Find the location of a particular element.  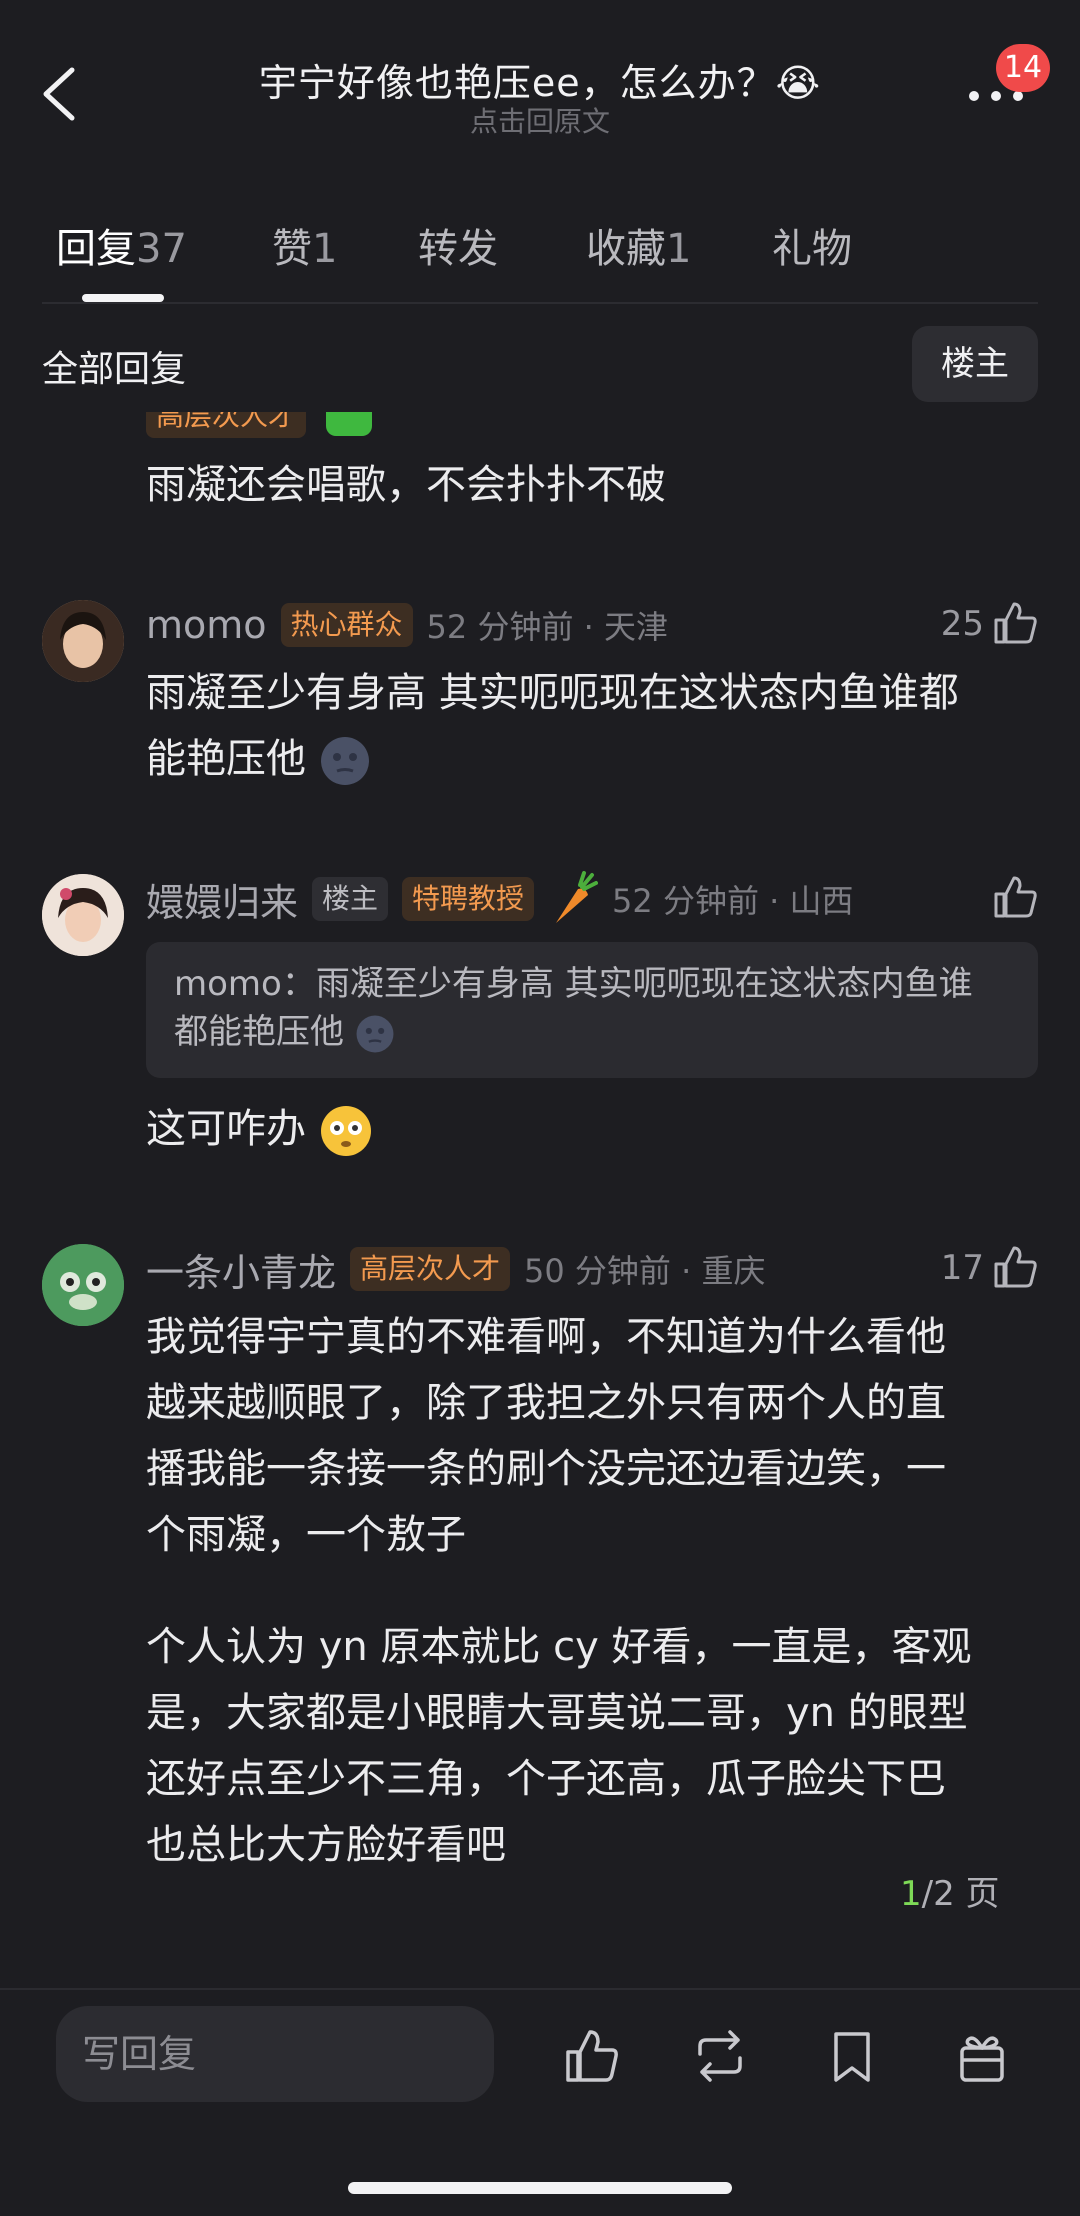

username: momo is located at coordinates (206, 625).